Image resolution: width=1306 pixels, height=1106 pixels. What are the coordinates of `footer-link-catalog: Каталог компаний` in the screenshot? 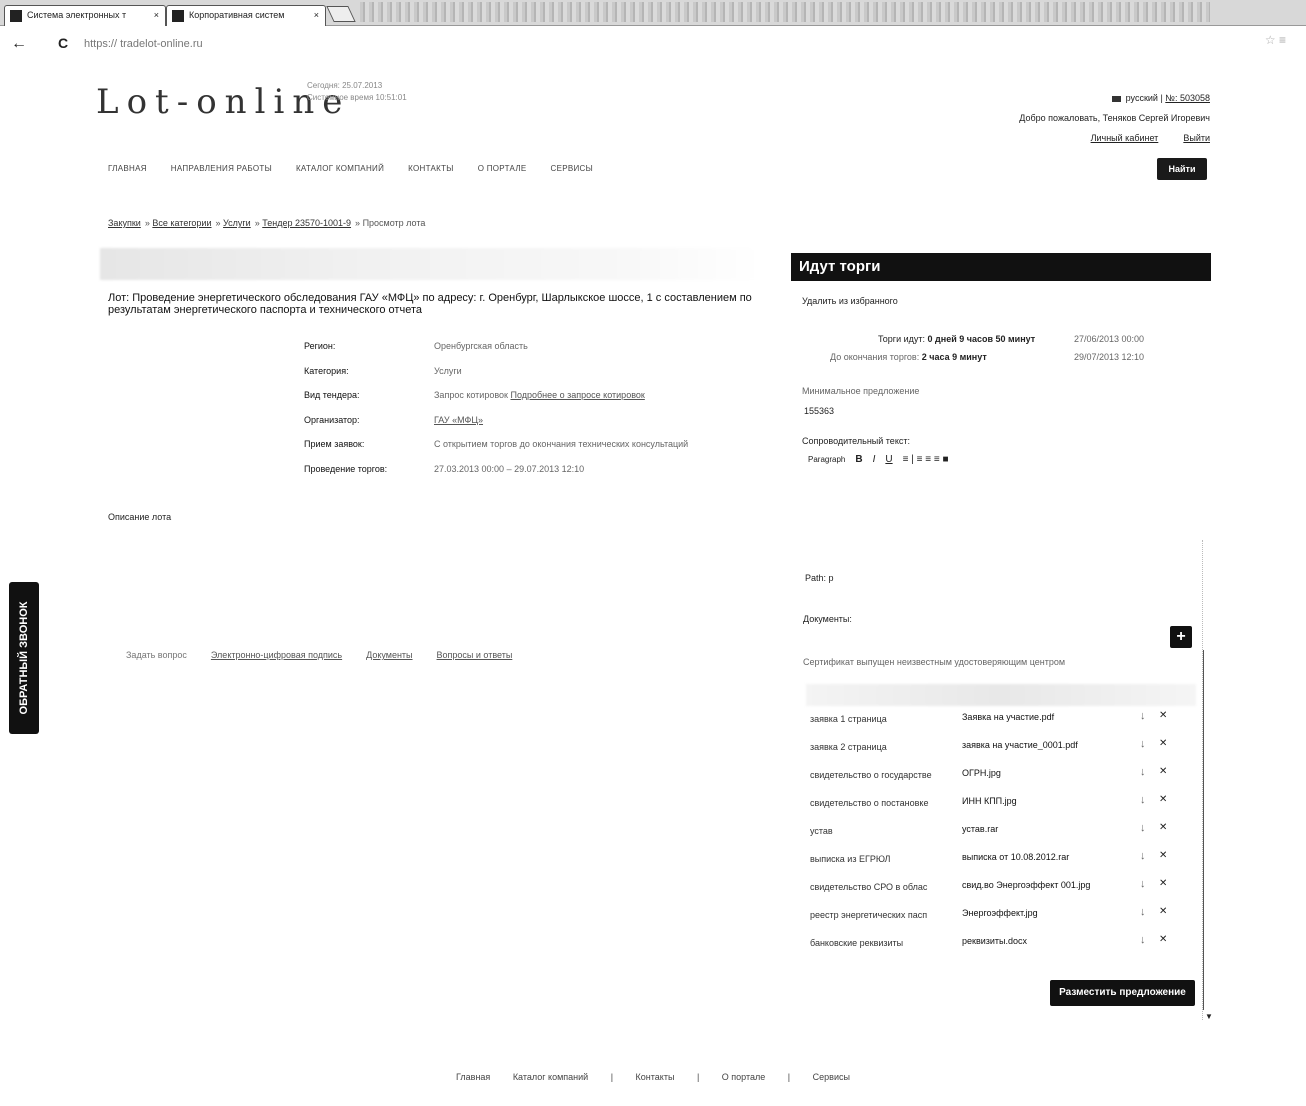 It's located at (550, 1077).